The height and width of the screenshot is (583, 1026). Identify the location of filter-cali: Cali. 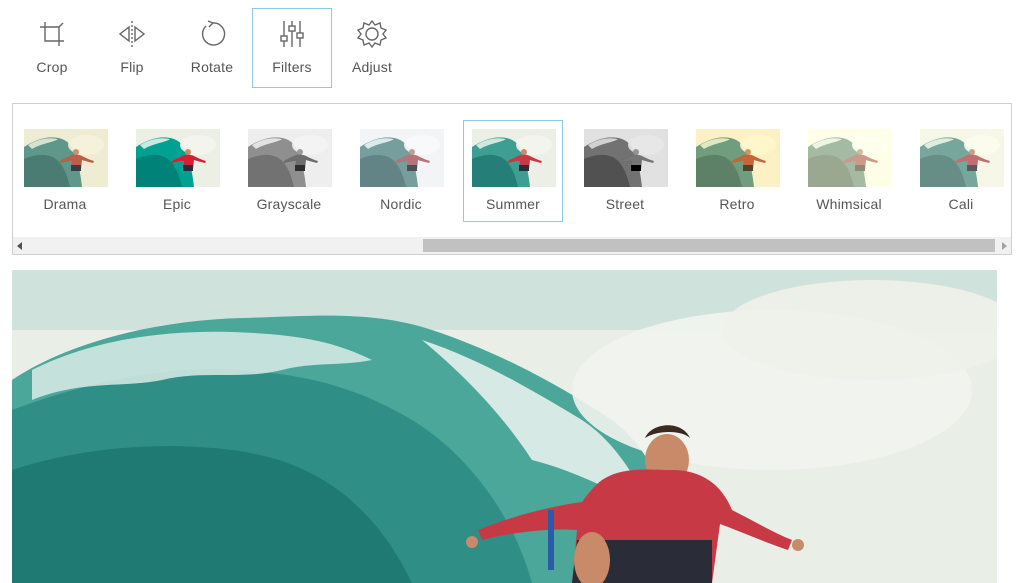
(961, 171).